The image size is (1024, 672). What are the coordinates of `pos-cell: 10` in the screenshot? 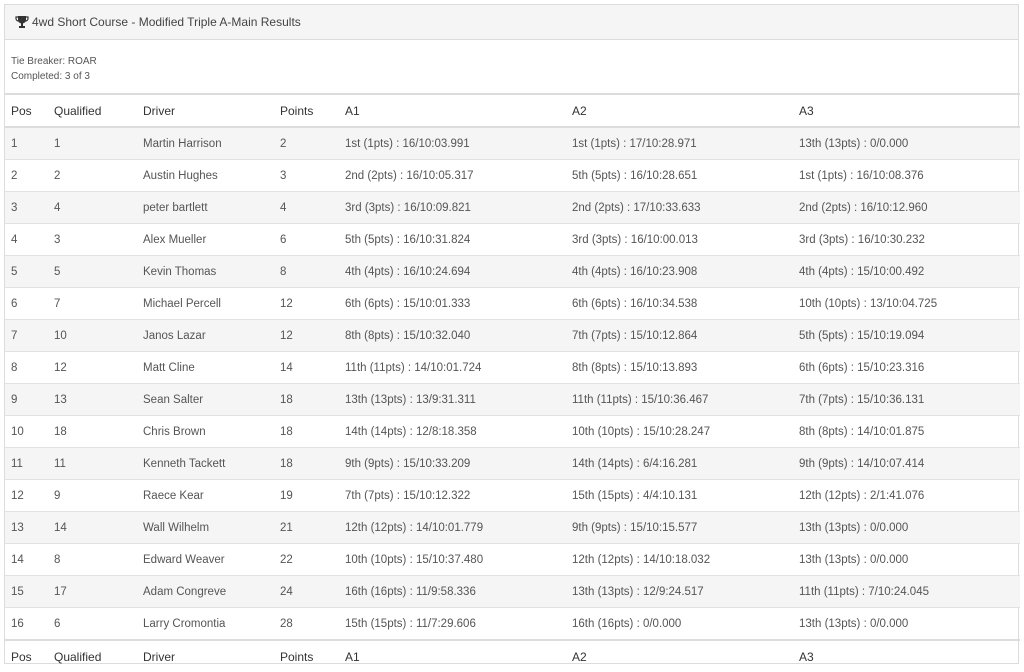 It's located at (26, 431).